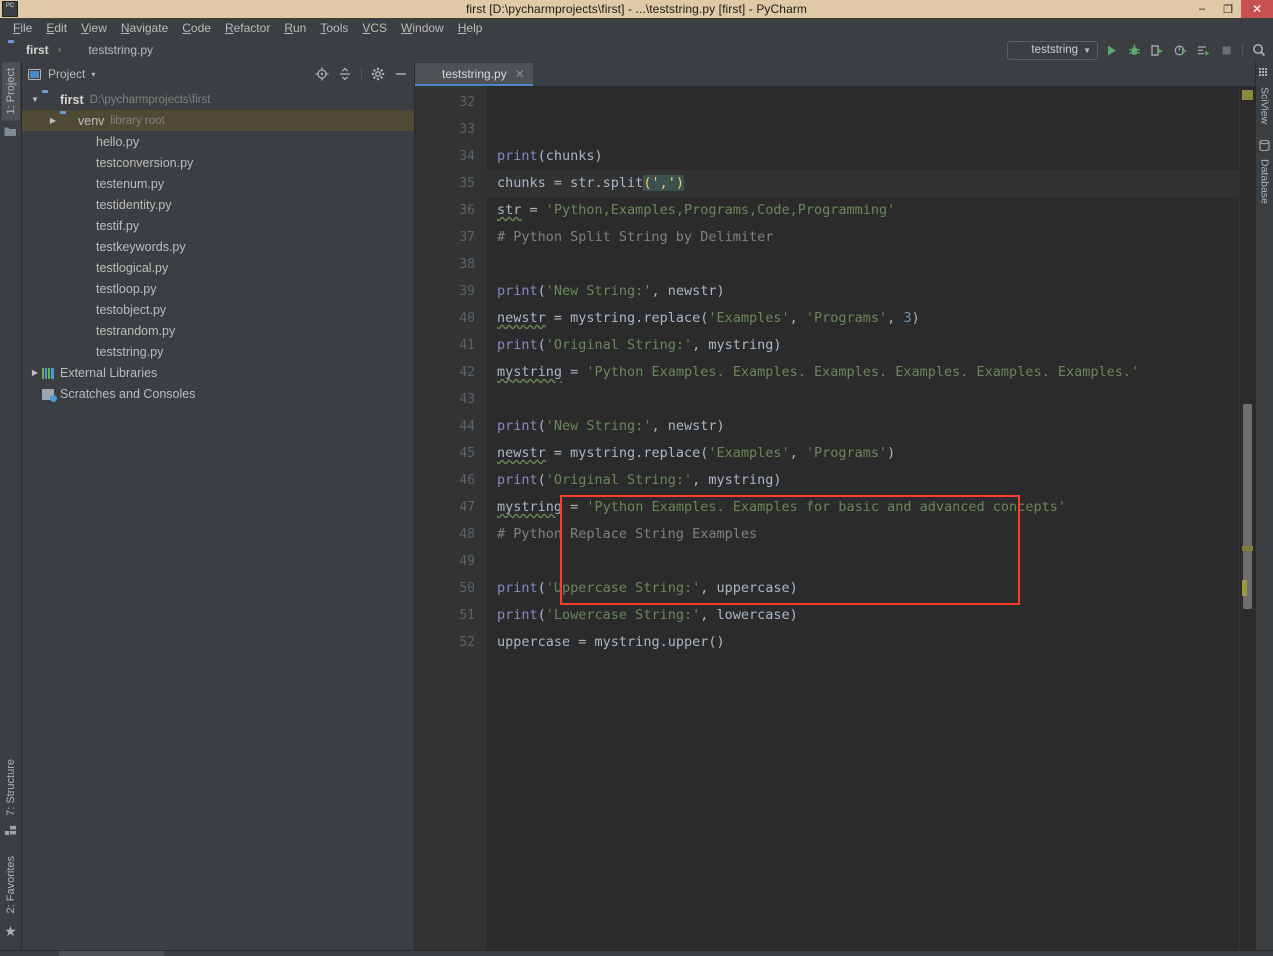 The width and height of the screenshot is (1273, 956). What do you see at coordinates (1265, 105) in the screenshot?
I see `sidebar-item-sciview: SciView` at bounding box center [1265, 105].